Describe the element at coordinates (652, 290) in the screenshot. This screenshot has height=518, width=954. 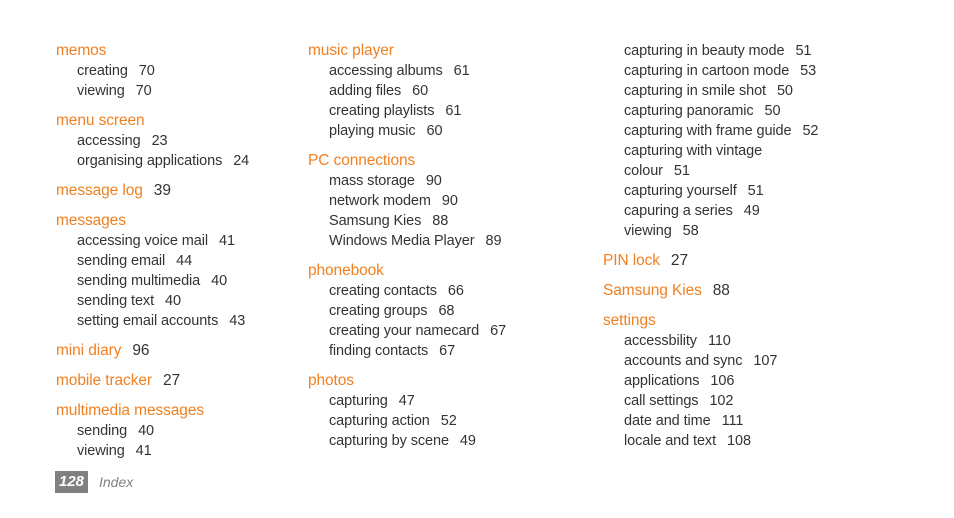
I see `index-heading-label: Samsung Kies` at that location.